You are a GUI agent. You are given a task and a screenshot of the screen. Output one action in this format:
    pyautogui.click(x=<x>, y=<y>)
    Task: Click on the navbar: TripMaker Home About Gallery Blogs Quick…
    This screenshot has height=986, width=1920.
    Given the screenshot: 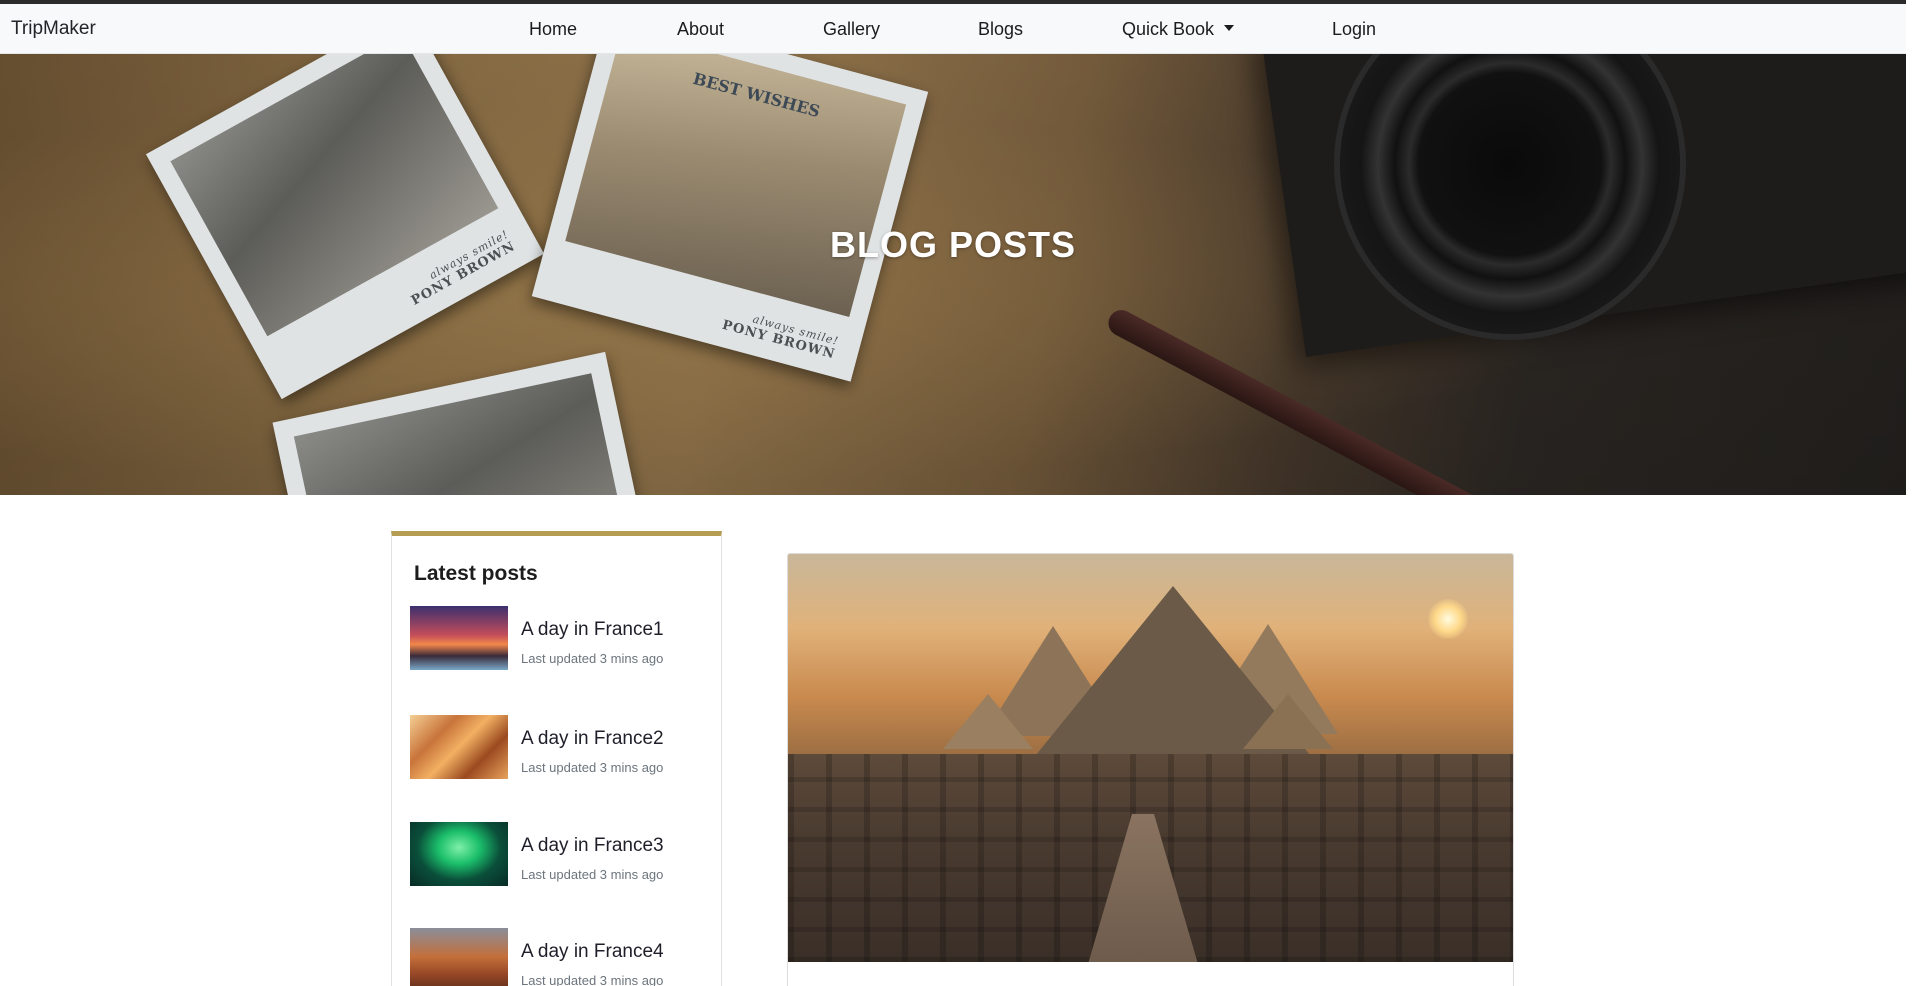 What is the action you would take?
    pyautogui.click(x=953, y=29)
    